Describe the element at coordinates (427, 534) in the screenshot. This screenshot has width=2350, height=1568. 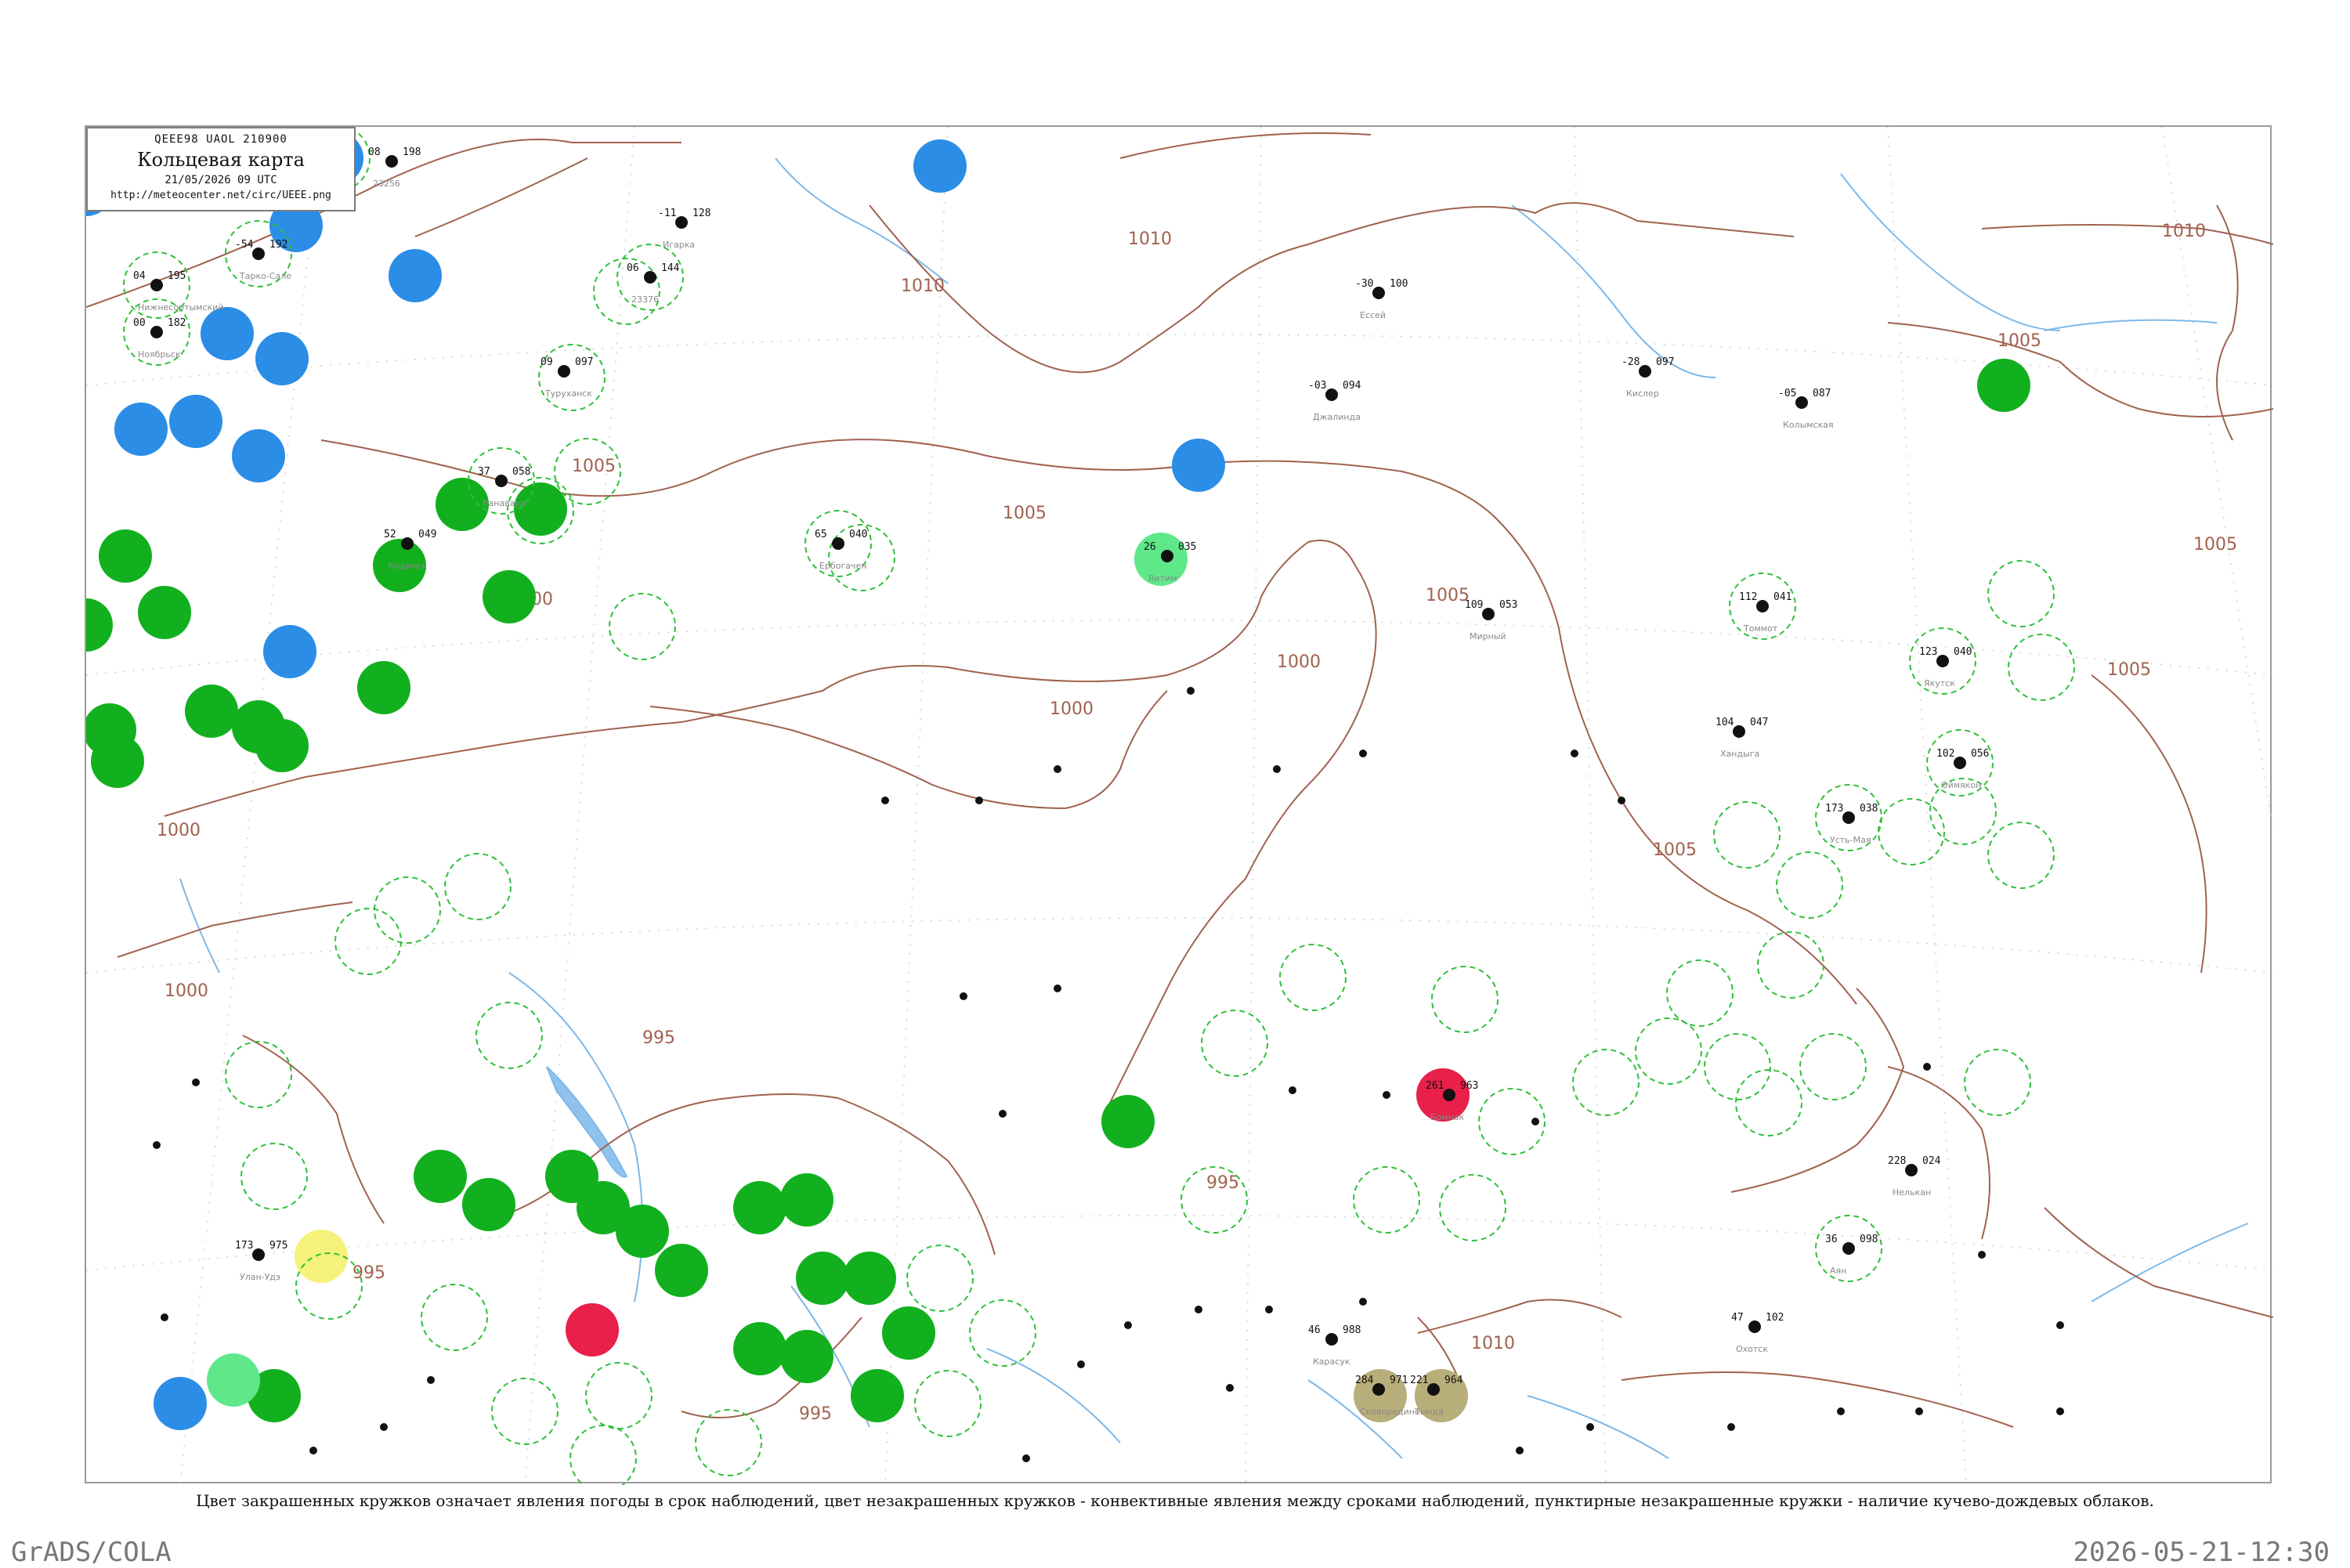
I see `station-pressure: 049` at that location.